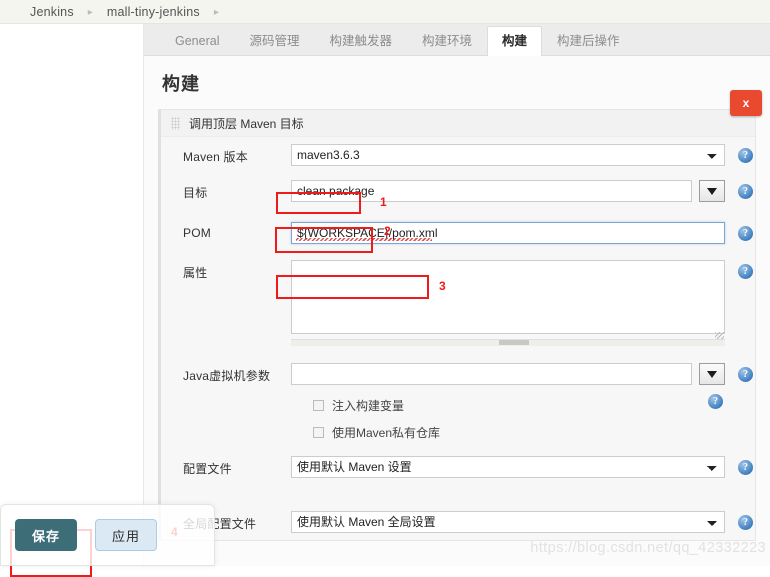 The image size is (770, 577). I want to click on row-jvm-options: Java虚拟机参数 ?, so click(458, 372).